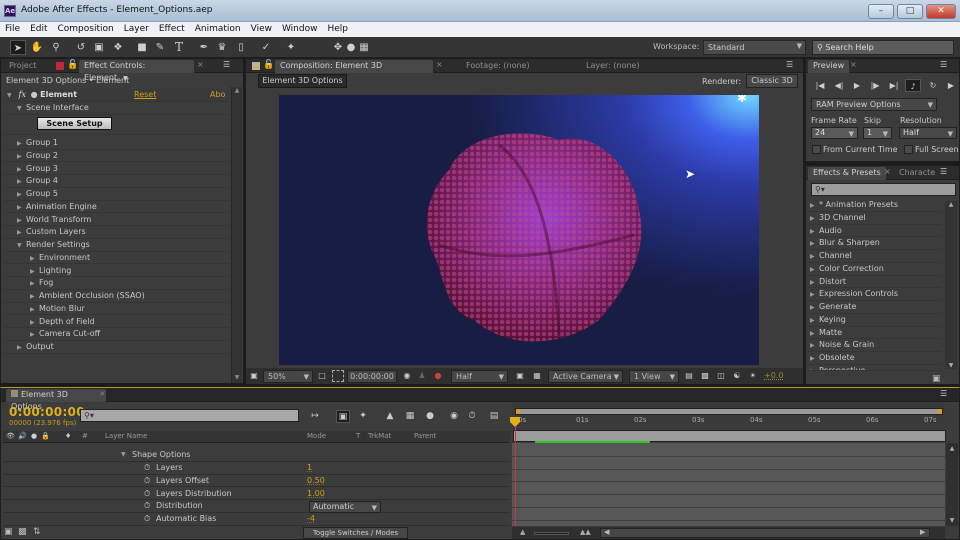 Image resolution: width=960 pixels, height=540 pixels. What do you see at coordinates (18, 47) in the screenshot?
I see `selection-tool-icon: ➤` at bounding box center [18, 47].